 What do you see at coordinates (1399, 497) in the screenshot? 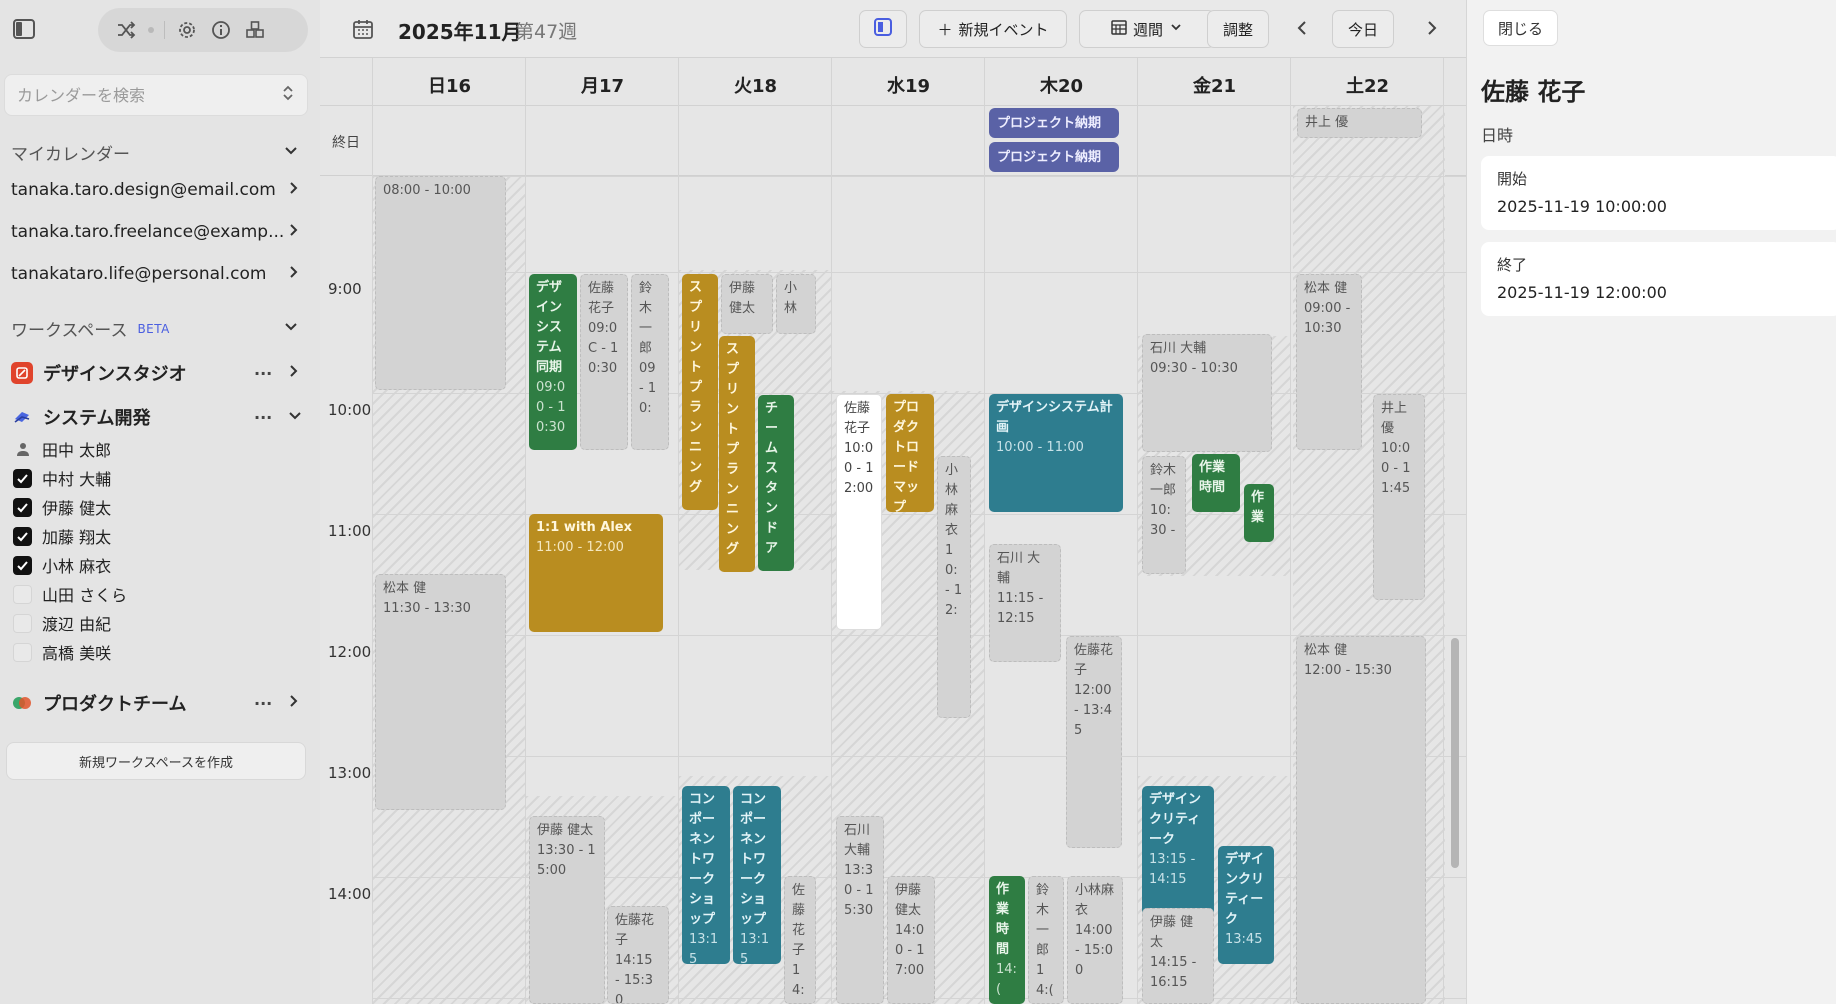
I see `event-inoue: 井上優 10:00 - 11:45` at bounding box center [1399, 497].